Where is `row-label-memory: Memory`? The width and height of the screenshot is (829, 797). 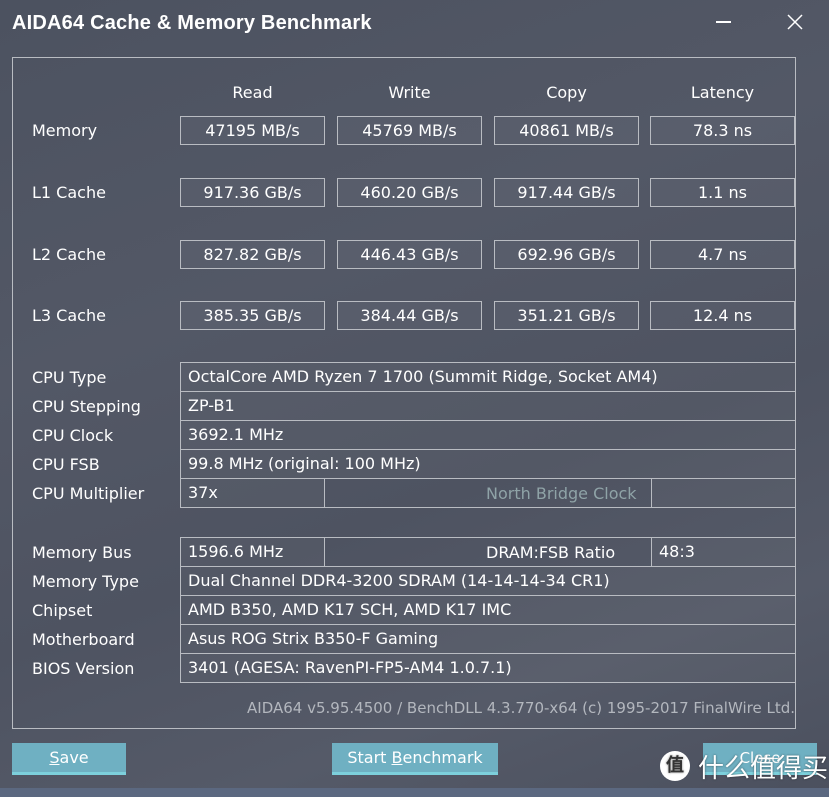
row-label-memory: Memory is located at coordinates (65, 130).